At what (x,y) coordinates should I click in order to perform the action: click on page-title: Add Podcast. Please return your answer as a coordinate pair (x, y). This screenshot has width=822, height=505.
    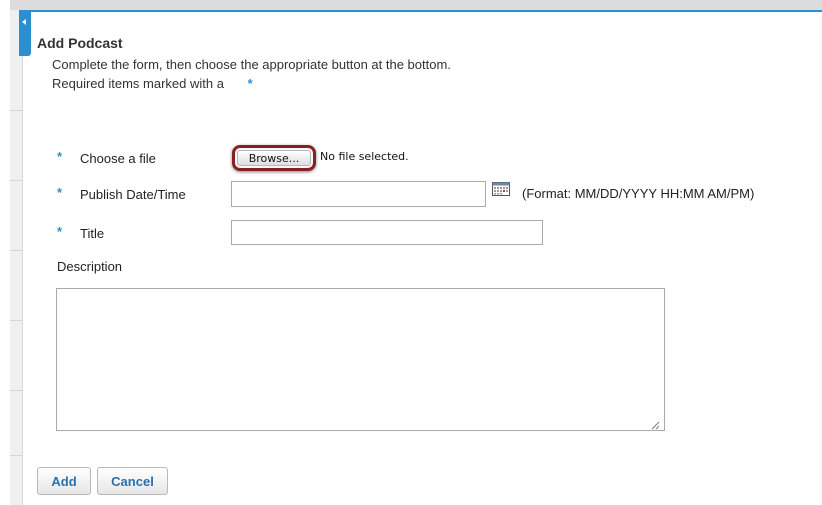
    Looking at the image, I should click on (80, 43).